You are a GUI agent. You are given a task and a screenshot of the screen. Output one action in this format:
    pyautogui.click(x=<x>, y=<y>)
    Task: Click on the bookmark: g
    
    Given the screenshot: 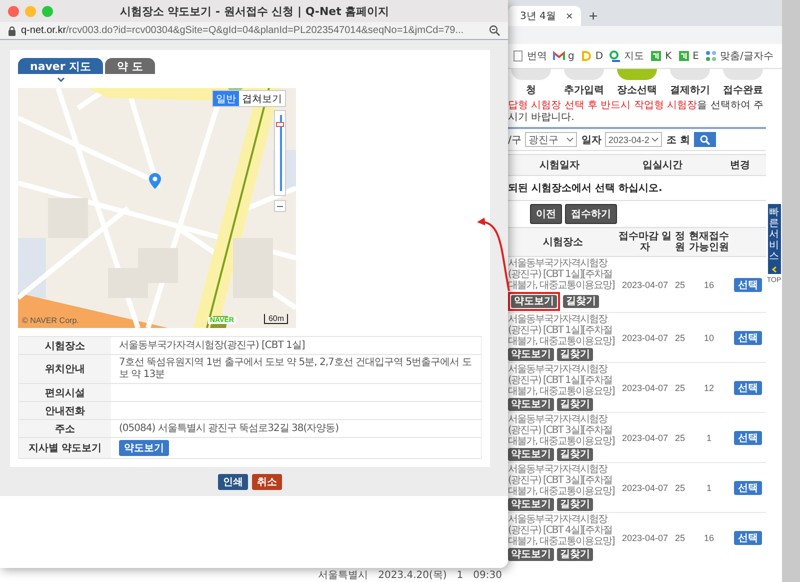 What is the action you would take?
    pyautogui.click(x=563, y=56)
    